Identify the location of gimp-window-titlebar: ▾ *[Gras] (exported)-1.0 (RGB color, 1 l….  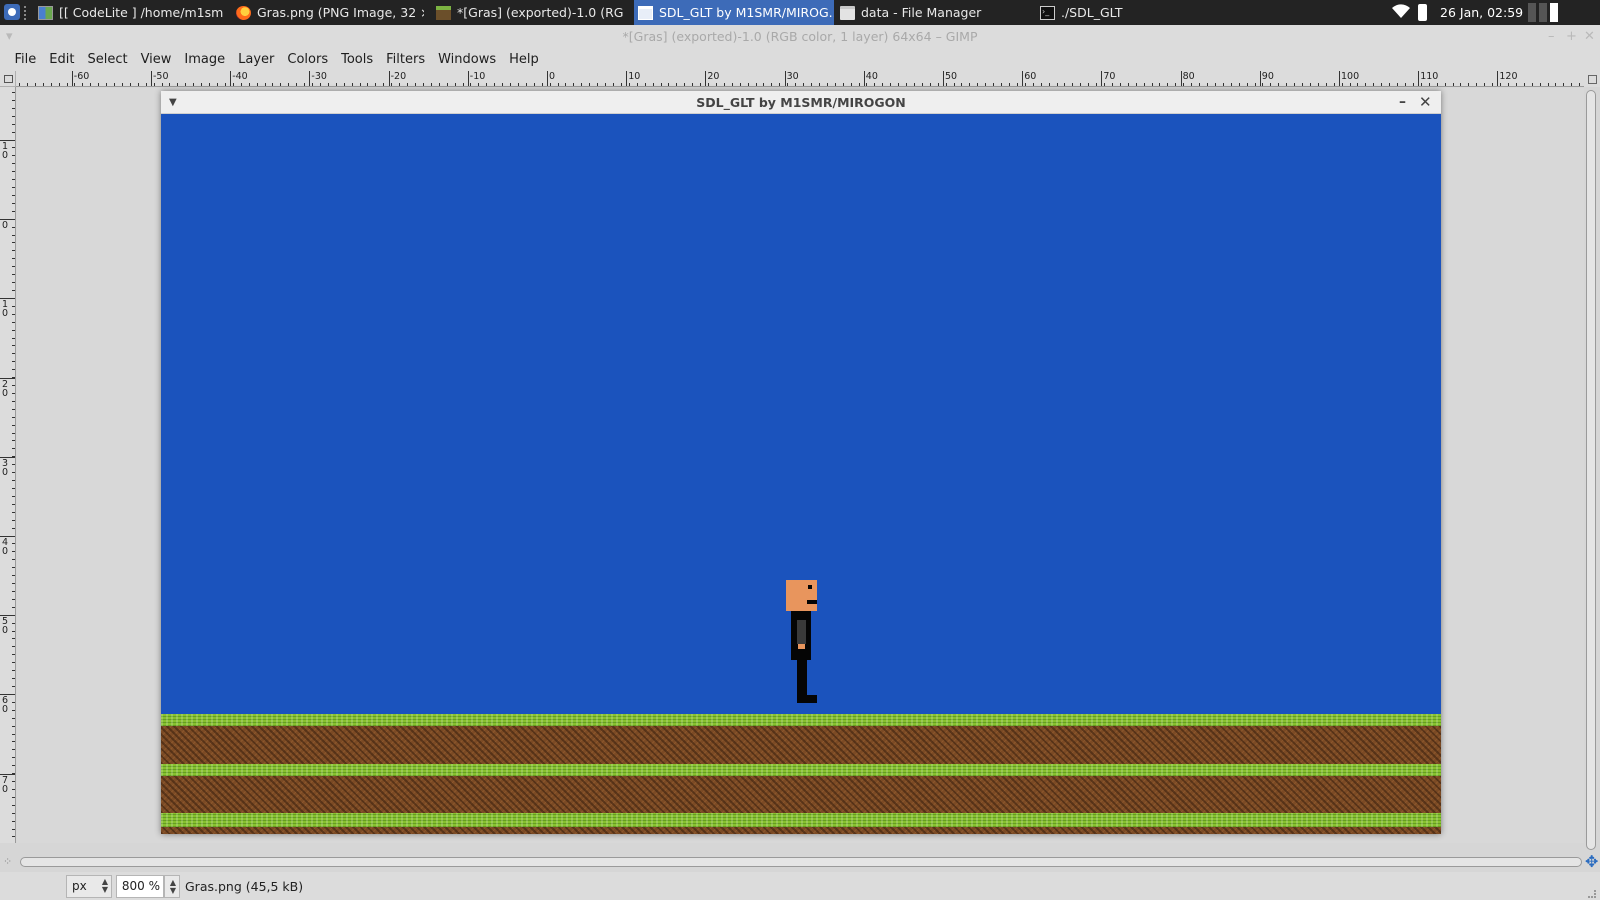
(800, 37).